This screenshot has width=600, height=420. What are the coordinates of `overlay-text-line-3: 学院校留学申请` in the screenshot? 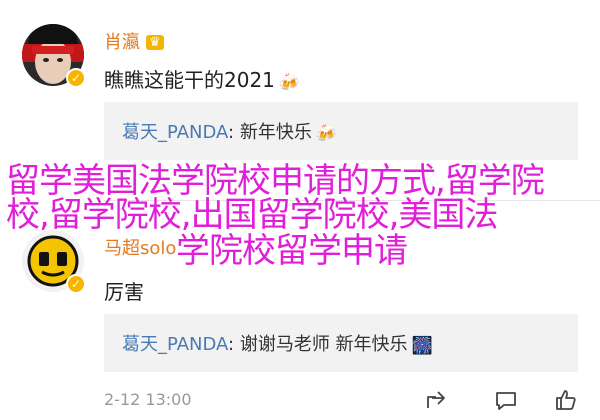 It's located at (292, 251).